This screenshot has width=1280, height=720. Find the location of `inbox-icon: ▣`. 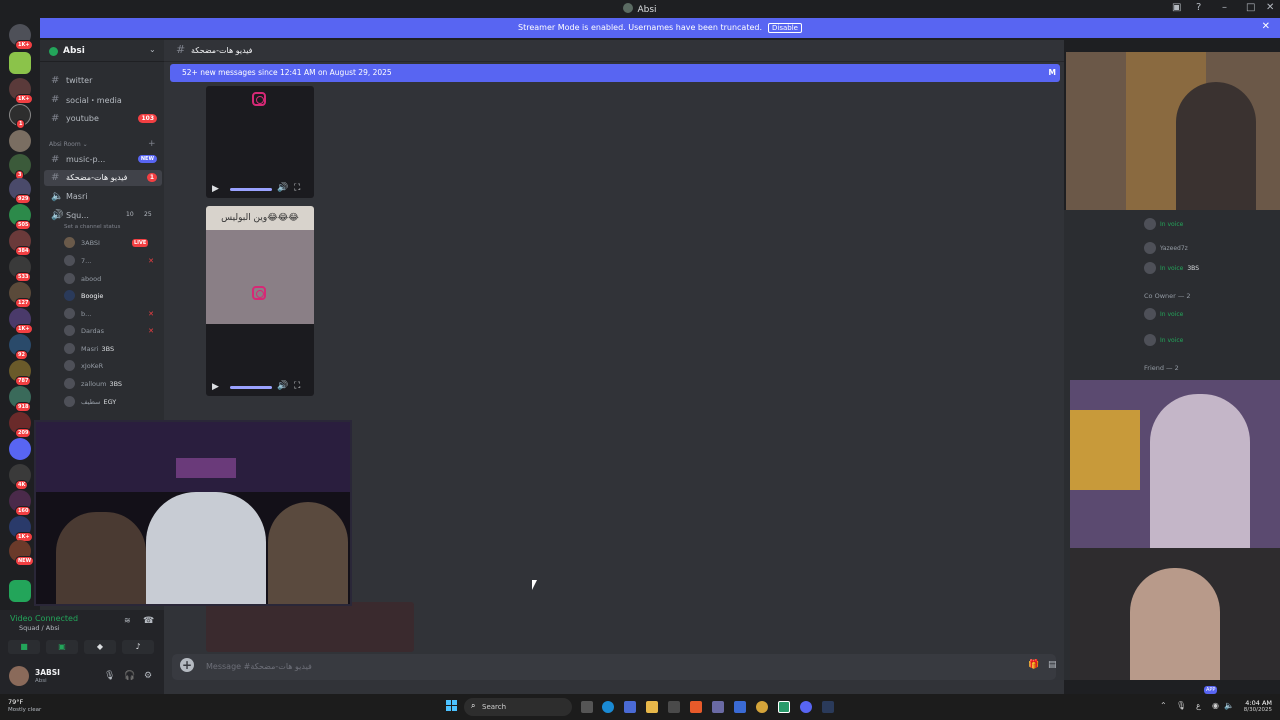

inbox-icon: ▣ is located at coordinates (1176, 7).